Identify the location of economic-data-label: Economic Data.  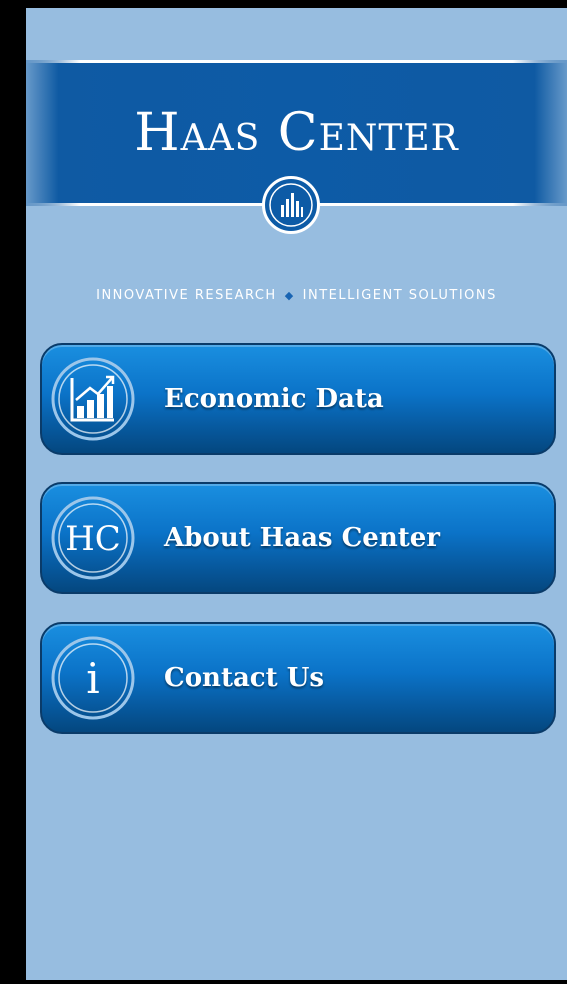
(274, 399).